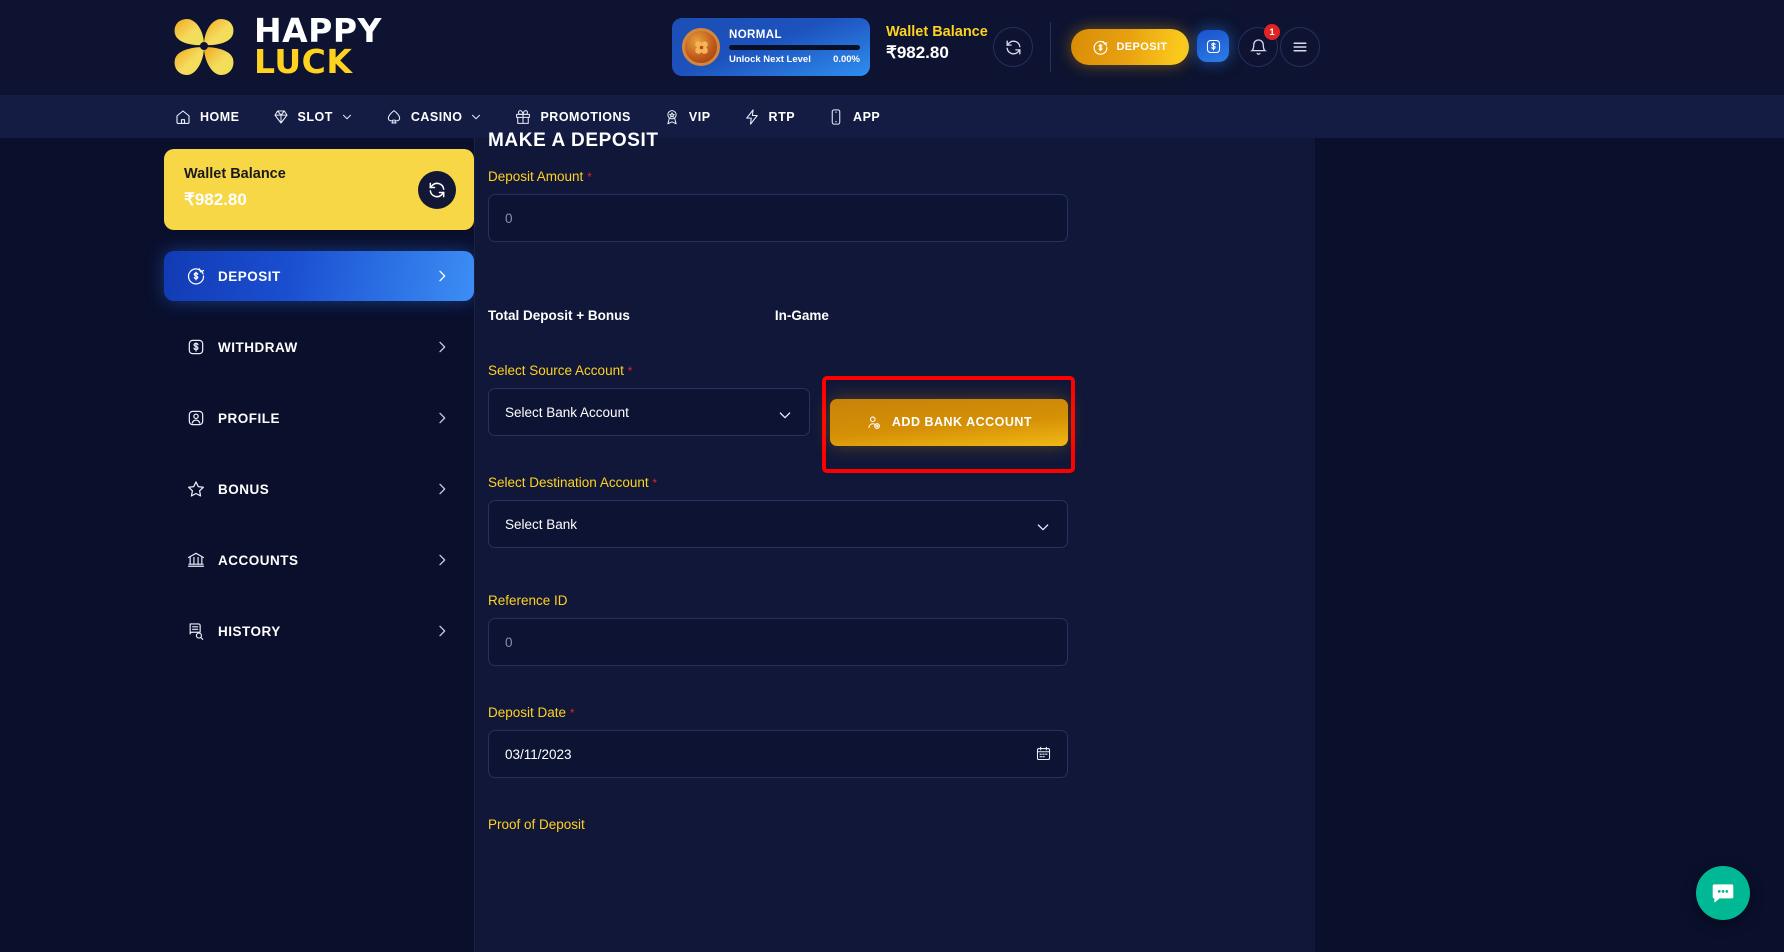  Describe the element at coordinates (215, 199) in the screenshot. I see `sidebar-wallet-amount: ₹982.80` at that location.